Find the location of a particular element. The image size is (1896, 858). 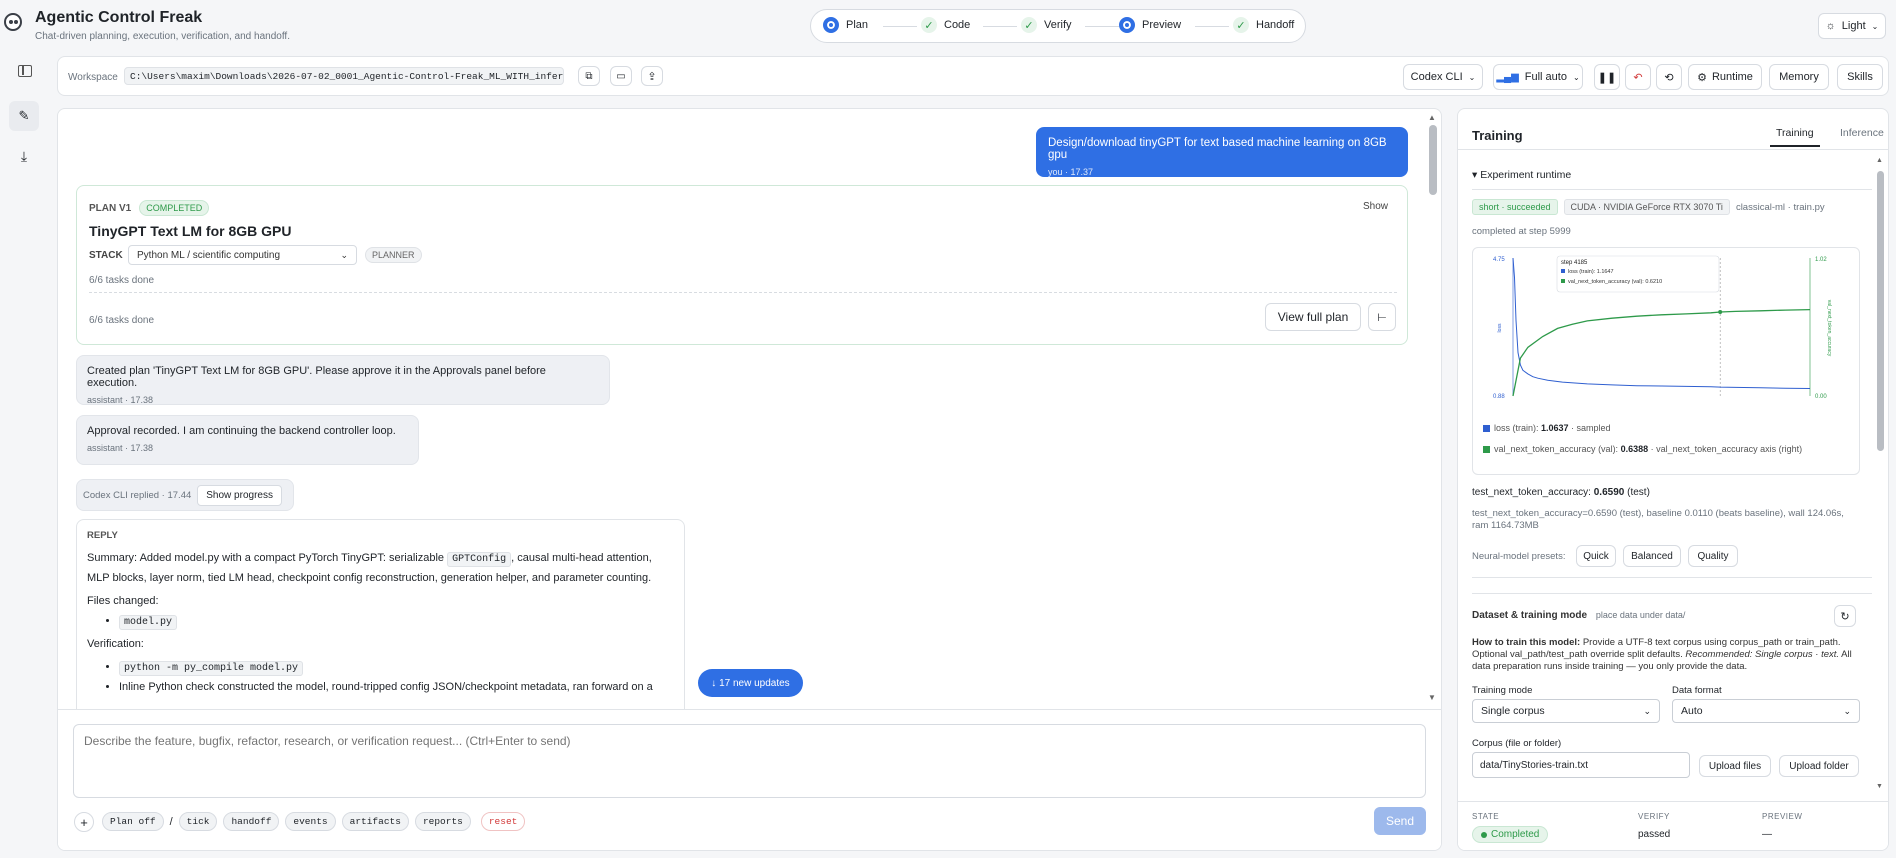

chat-scrollbar: ▲ ▼ is located at coordinates (1433, 409).